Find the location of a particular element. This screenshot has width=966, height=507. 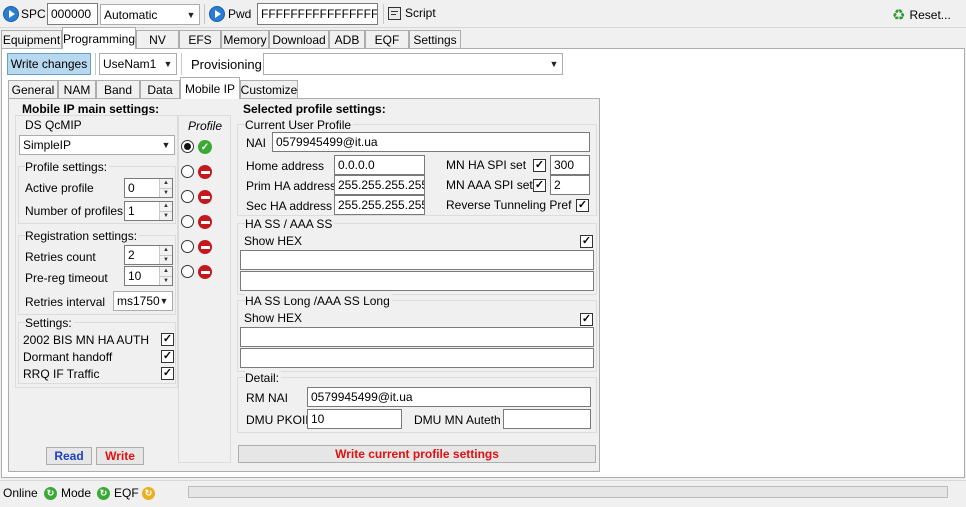

tab-equipment: Equipment is located at coordinates (31, 39).